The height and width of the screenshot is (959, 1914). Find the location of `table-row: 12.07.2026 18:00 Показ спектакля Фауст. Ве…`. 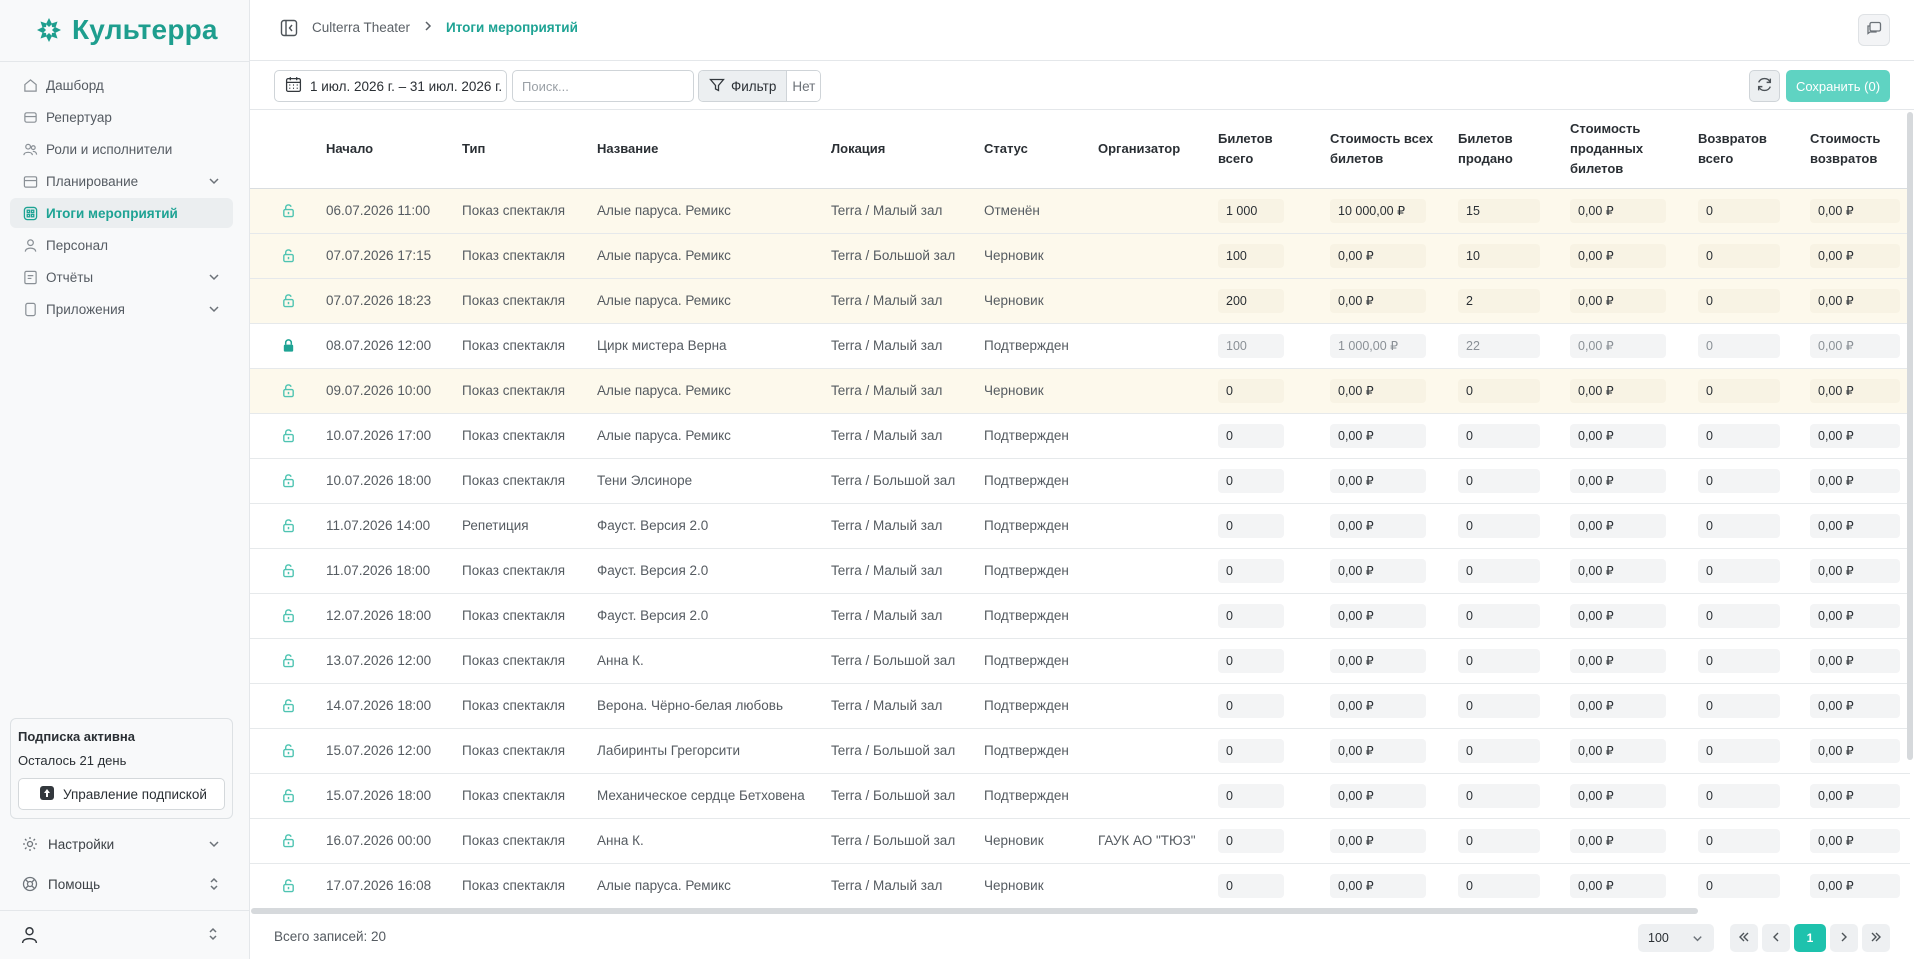

table-row: 12.07.2026 18:00 Показ спектакля Фауст. Ве… is located at coordinates (1080, 615).